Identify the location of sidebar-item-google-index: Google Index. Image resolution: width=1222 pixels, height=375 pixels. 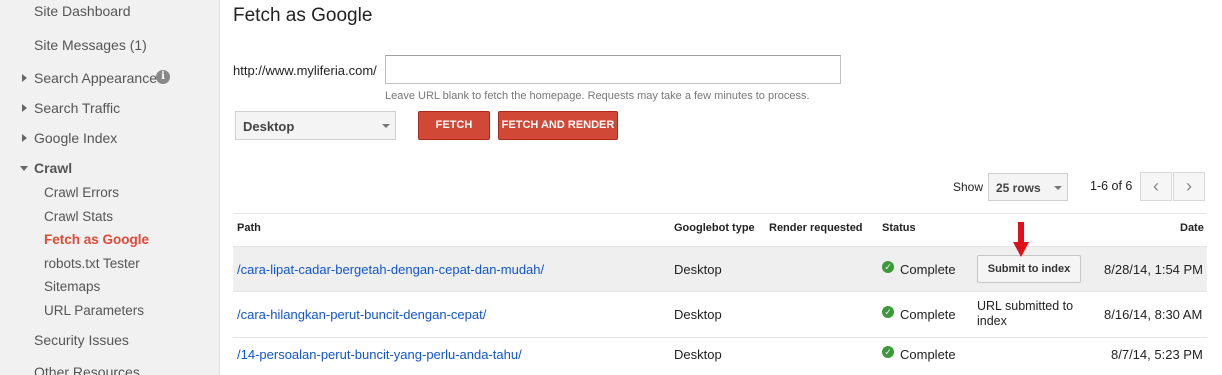
(75, 138).